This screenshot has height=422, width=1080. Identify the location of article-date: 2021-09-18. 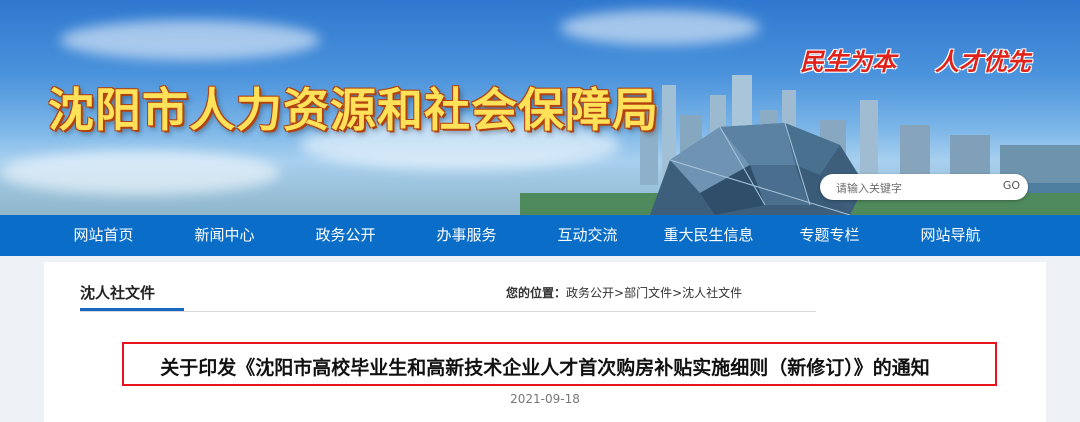
(545, 399).